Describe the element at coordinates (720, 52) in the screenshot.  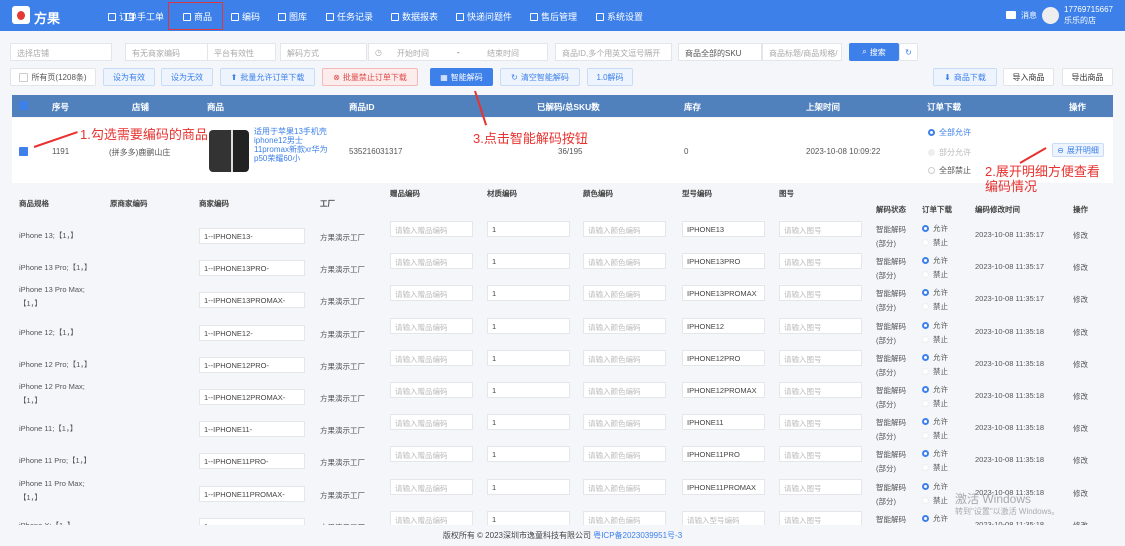
I see `sku-scope-select: 商品全部的SKU` at that location.